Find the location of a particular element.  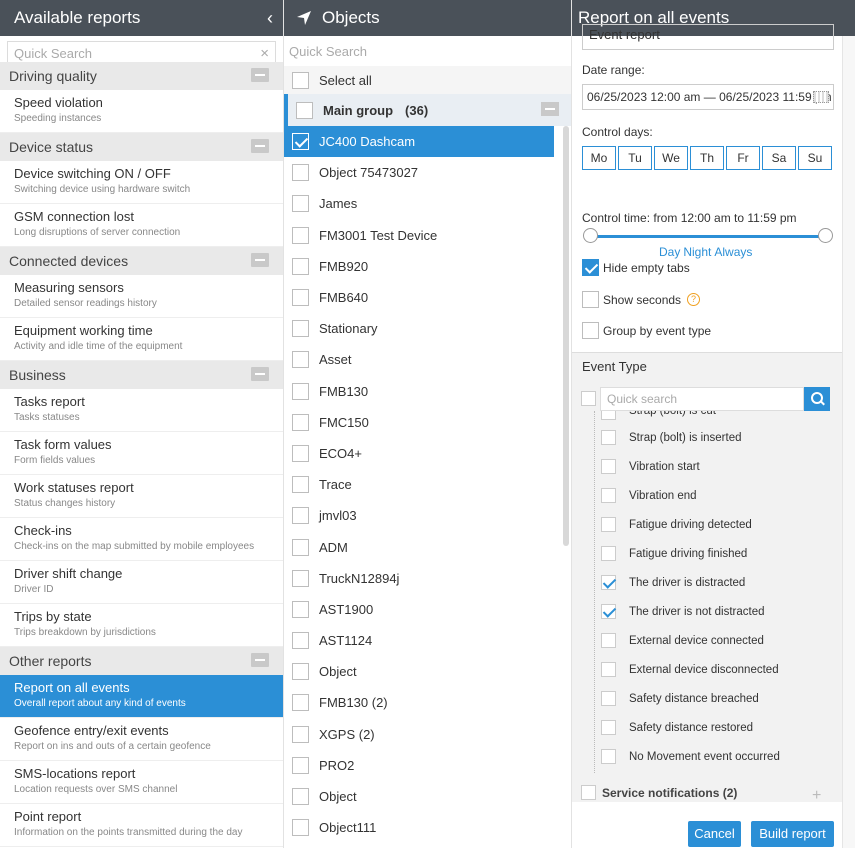

object-list-item: Object111 is located at coordinates (419, 827).